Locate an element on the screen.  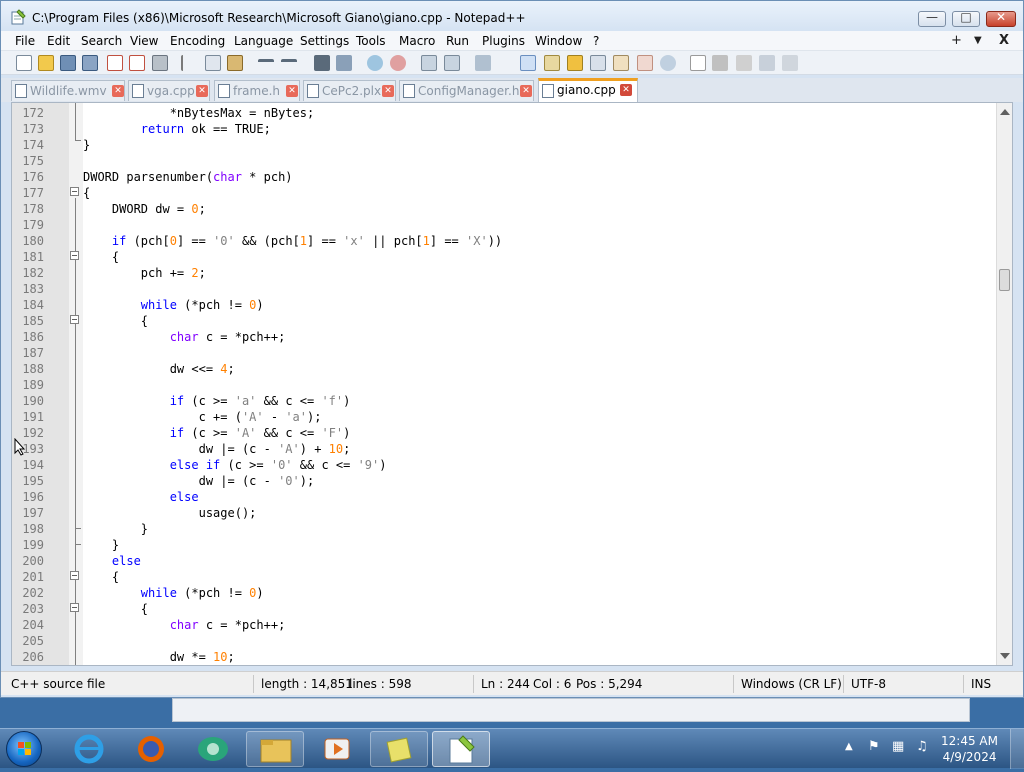
menu-search: Search is located at coordinates (101, 41).